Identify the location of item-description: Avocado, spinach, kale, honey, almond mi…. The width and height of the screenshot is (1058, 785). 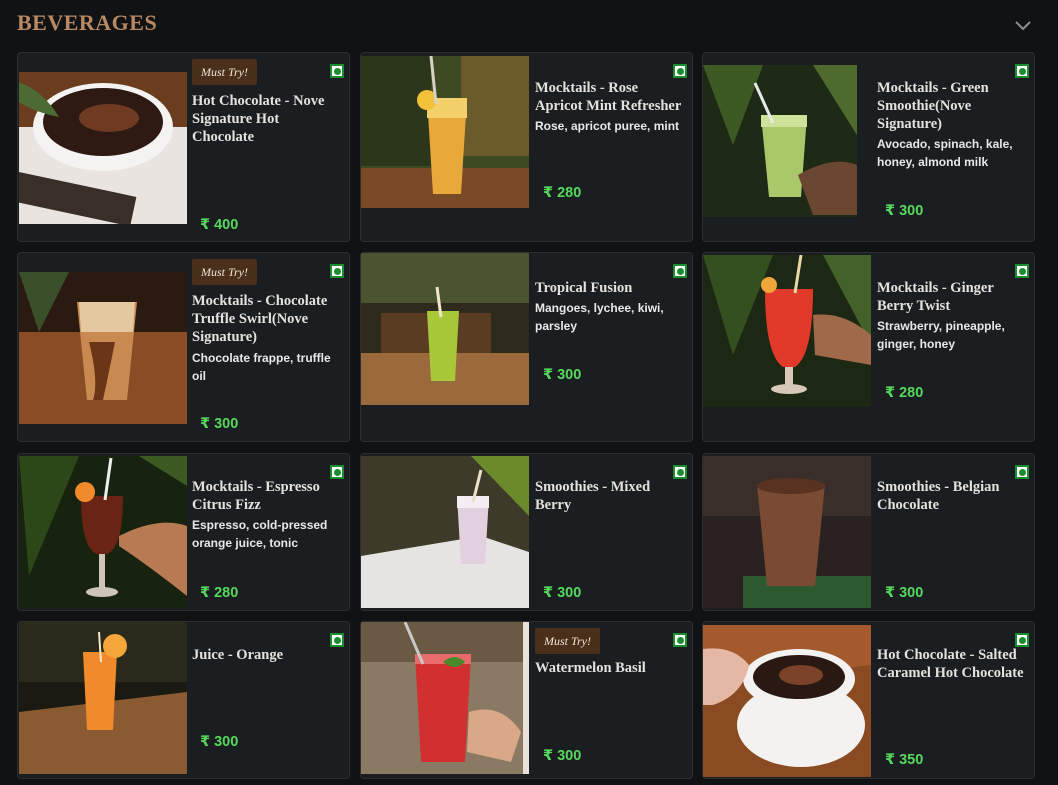
(945, 153).